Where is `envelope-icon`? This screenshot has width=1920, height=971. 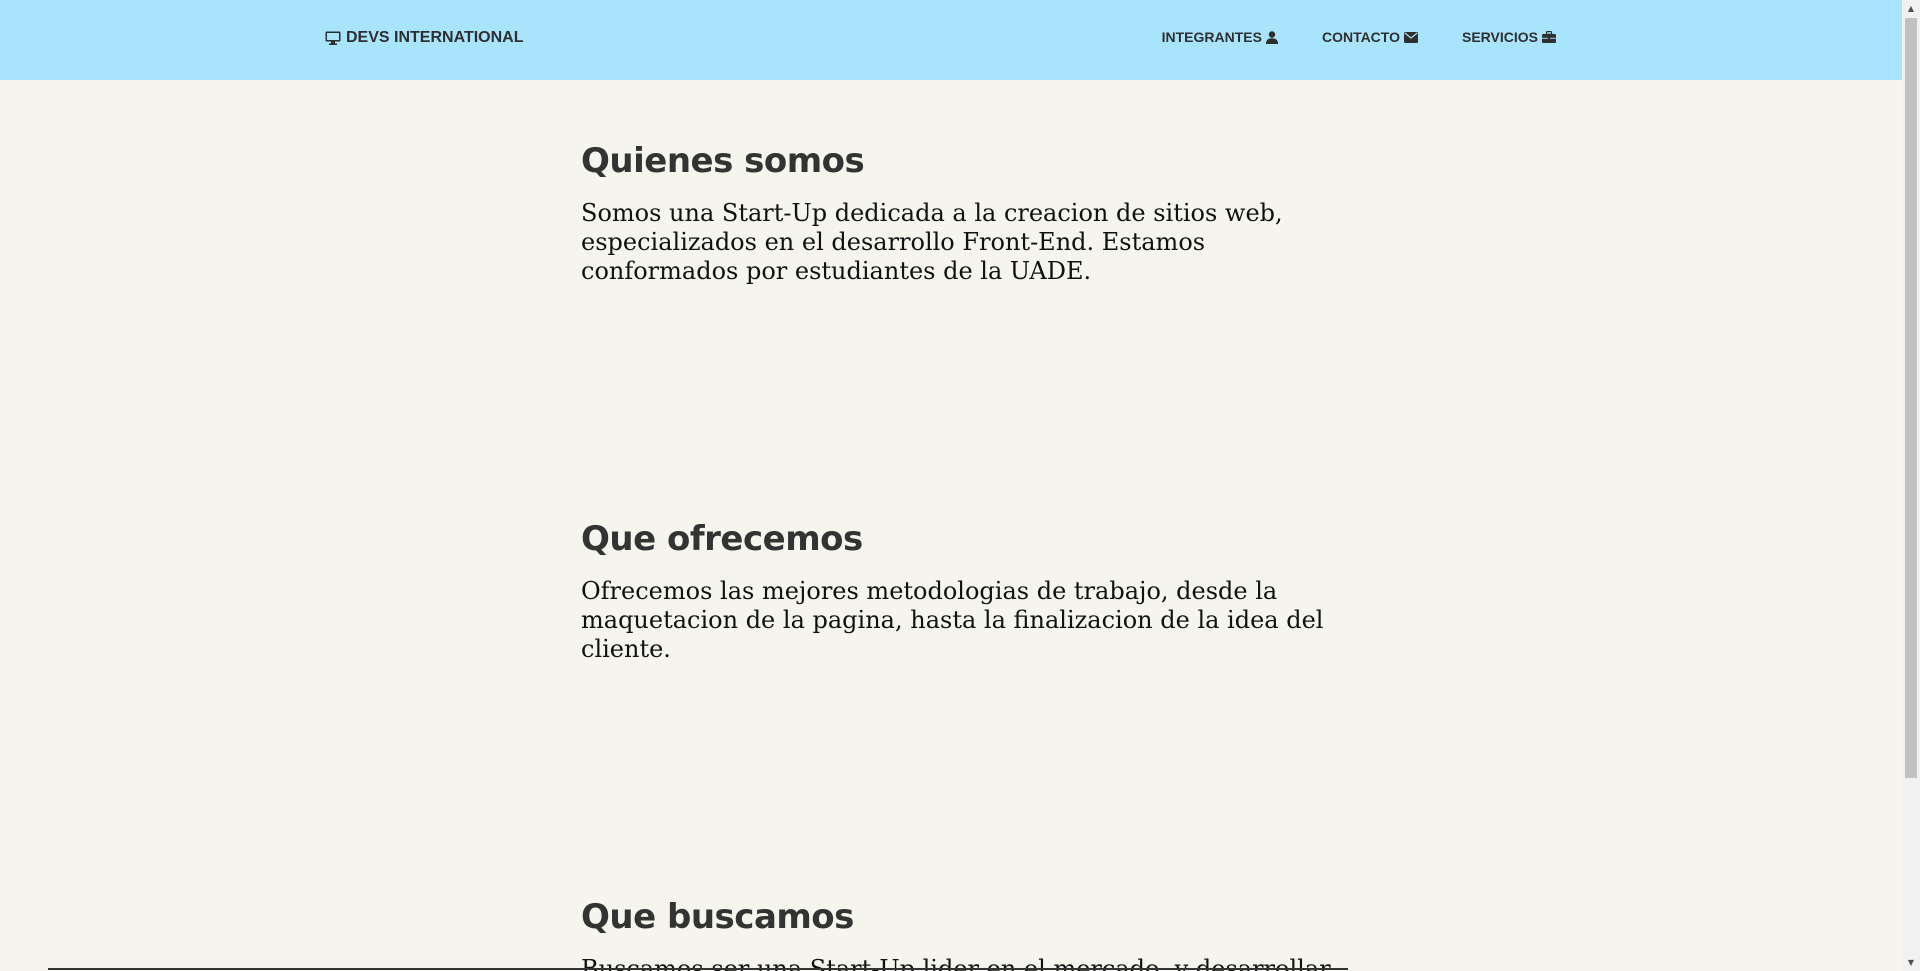 envelope-icon is located at coordinates (1411, 37).